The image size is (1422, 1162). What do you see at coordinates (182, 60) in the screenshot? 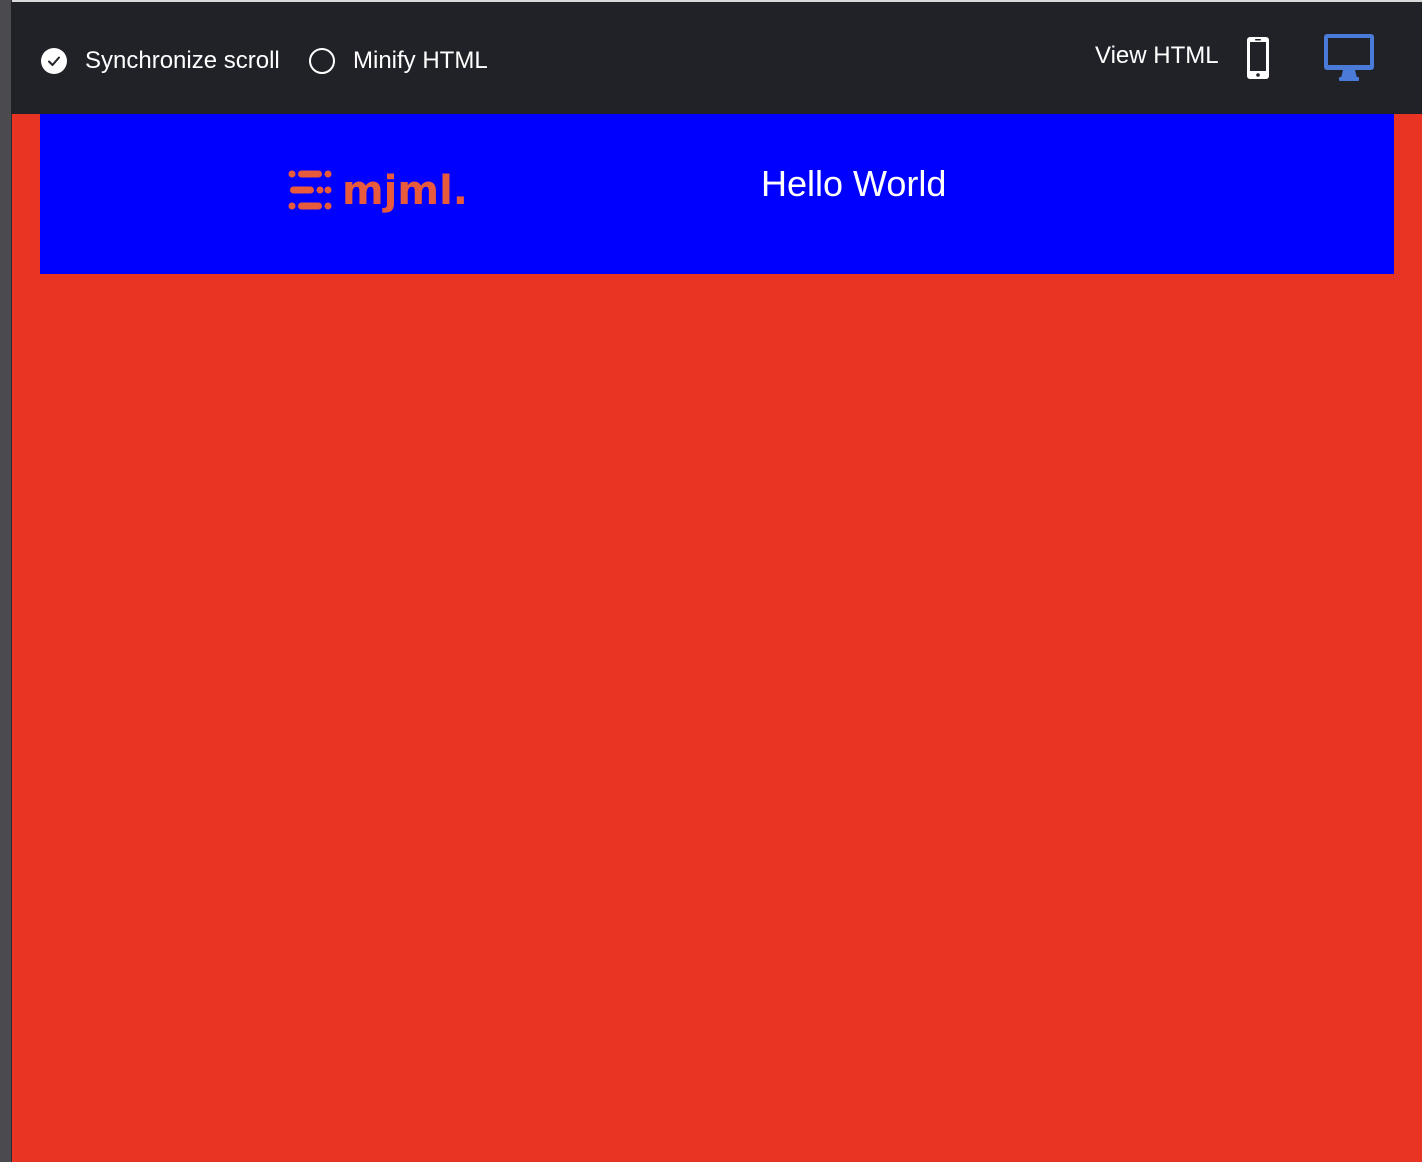
I see `synchronize-scroll-label: Synchronize scroll` at bounding box center [182, 60].